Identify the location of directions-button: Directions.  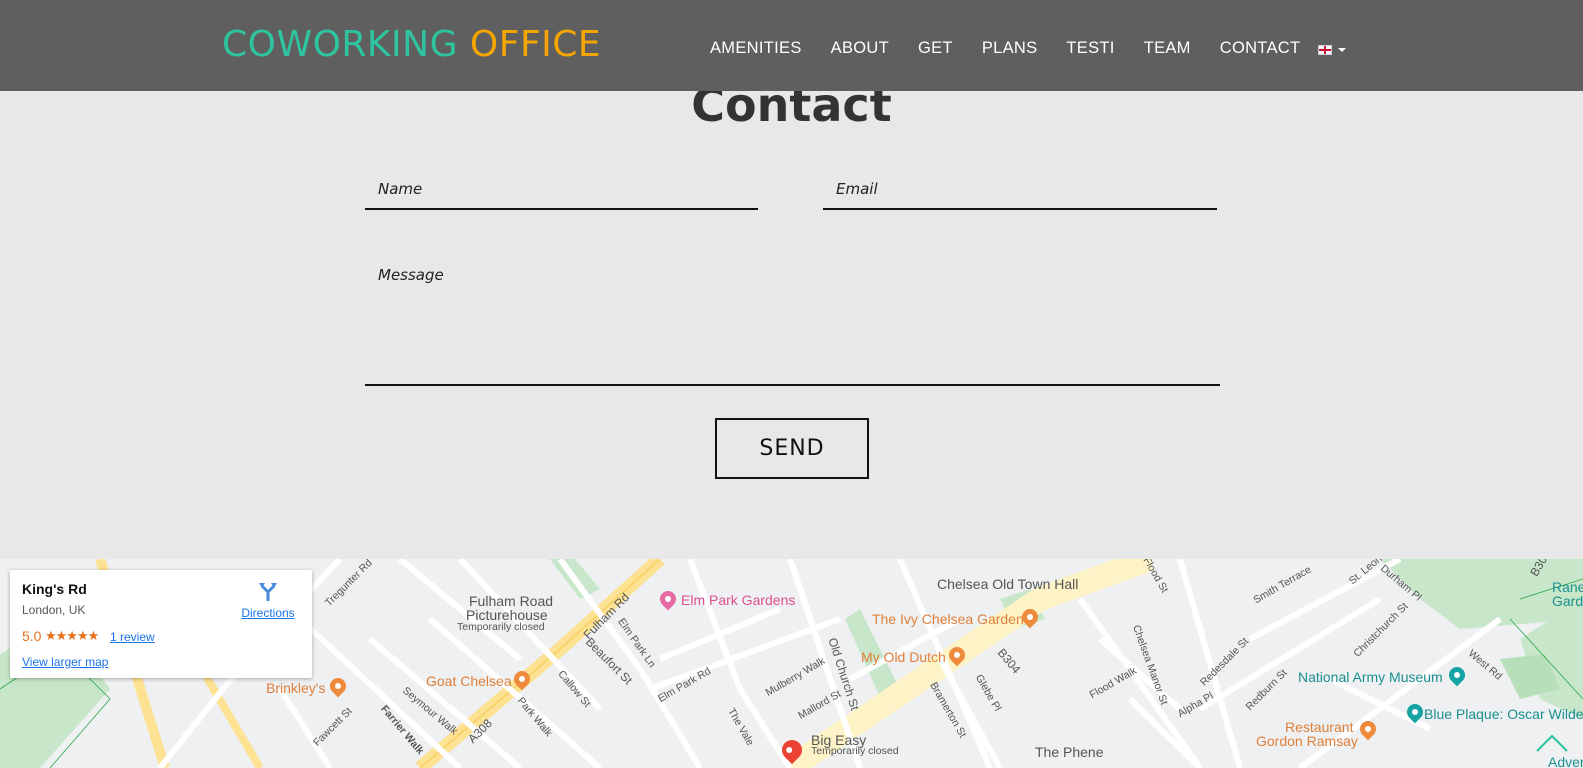
(268, 600).